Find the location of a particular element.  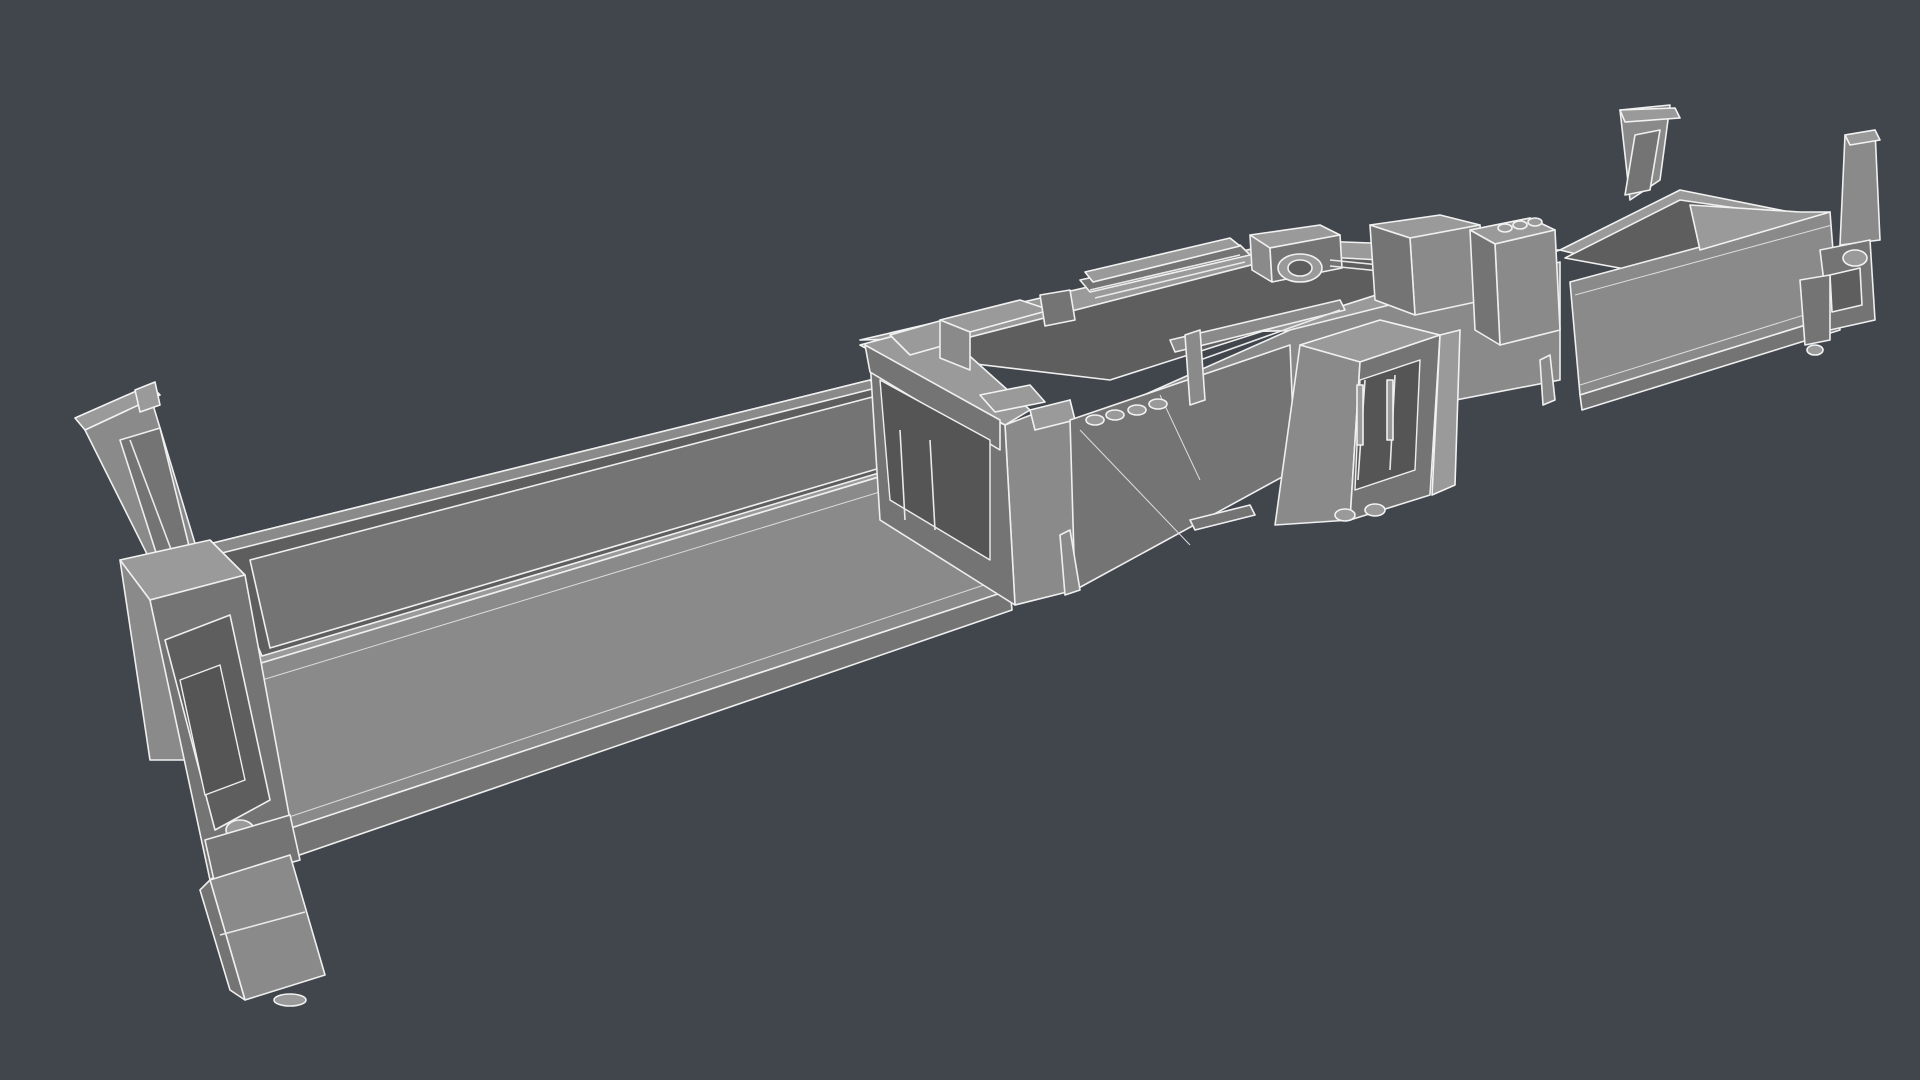

right-main-beam is located at coordinates (1700, 300).